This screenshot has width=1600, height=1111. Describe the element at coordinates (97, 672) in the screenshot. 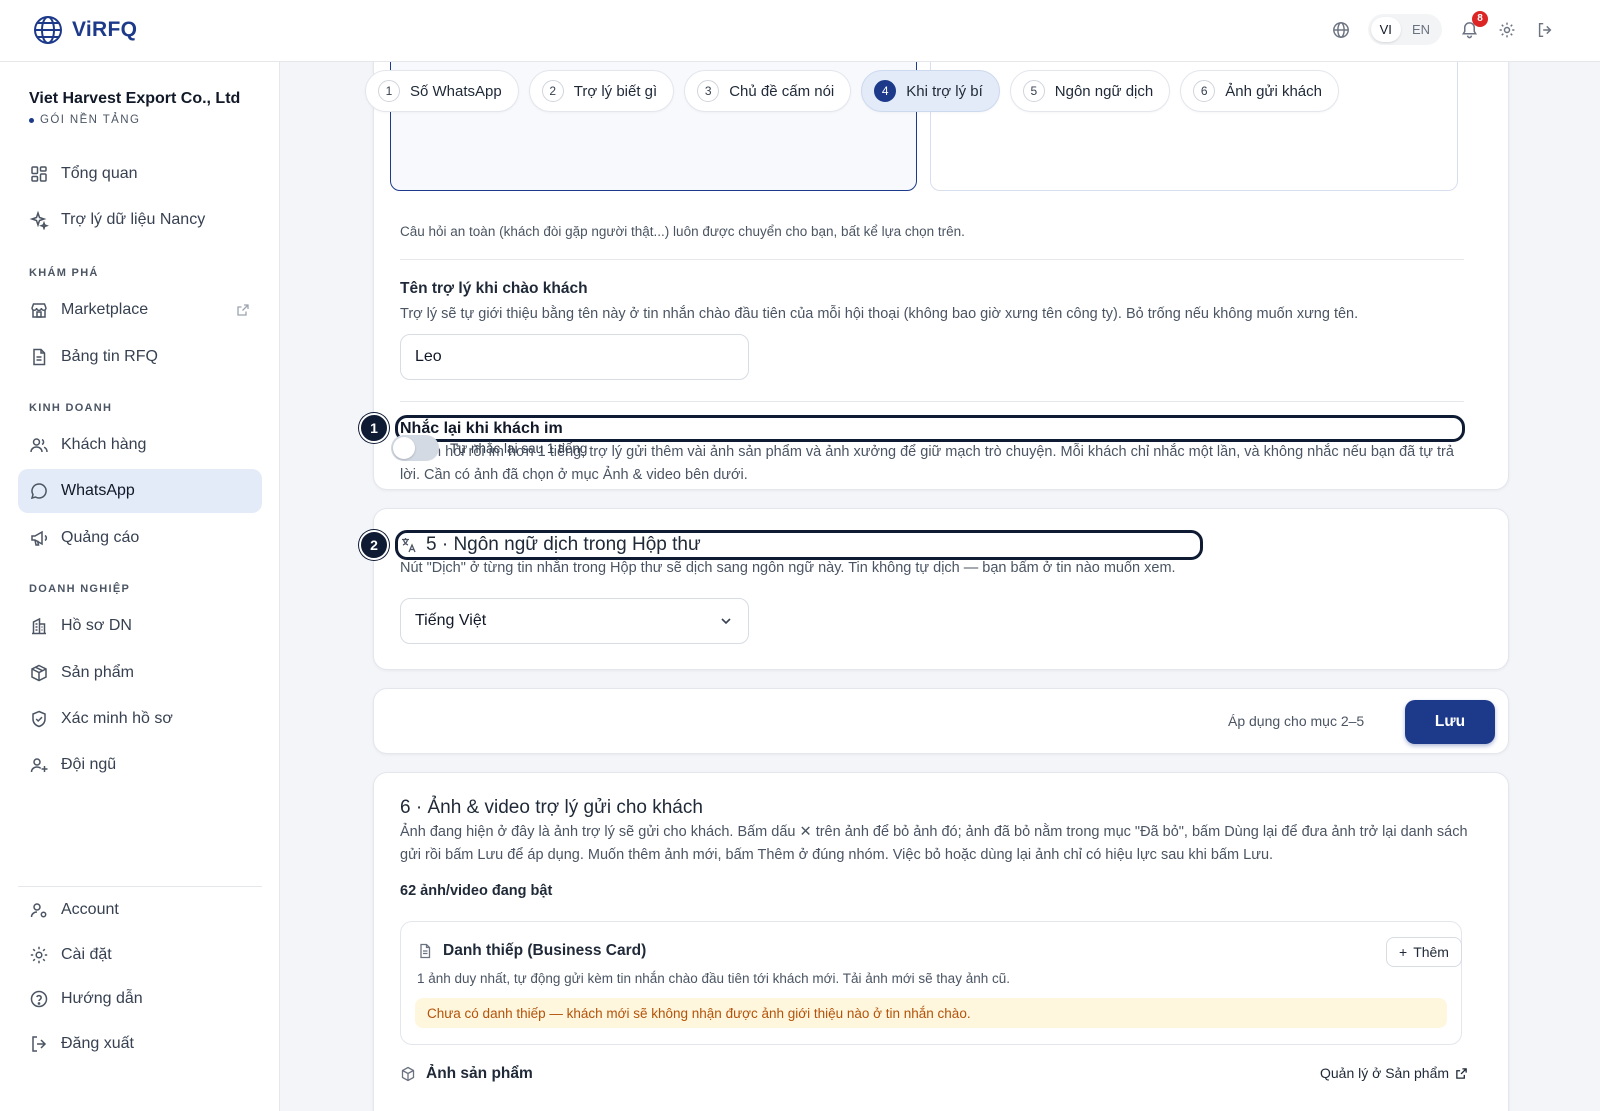

I see `sidebar-item-label: Sản phẩm` at that location.